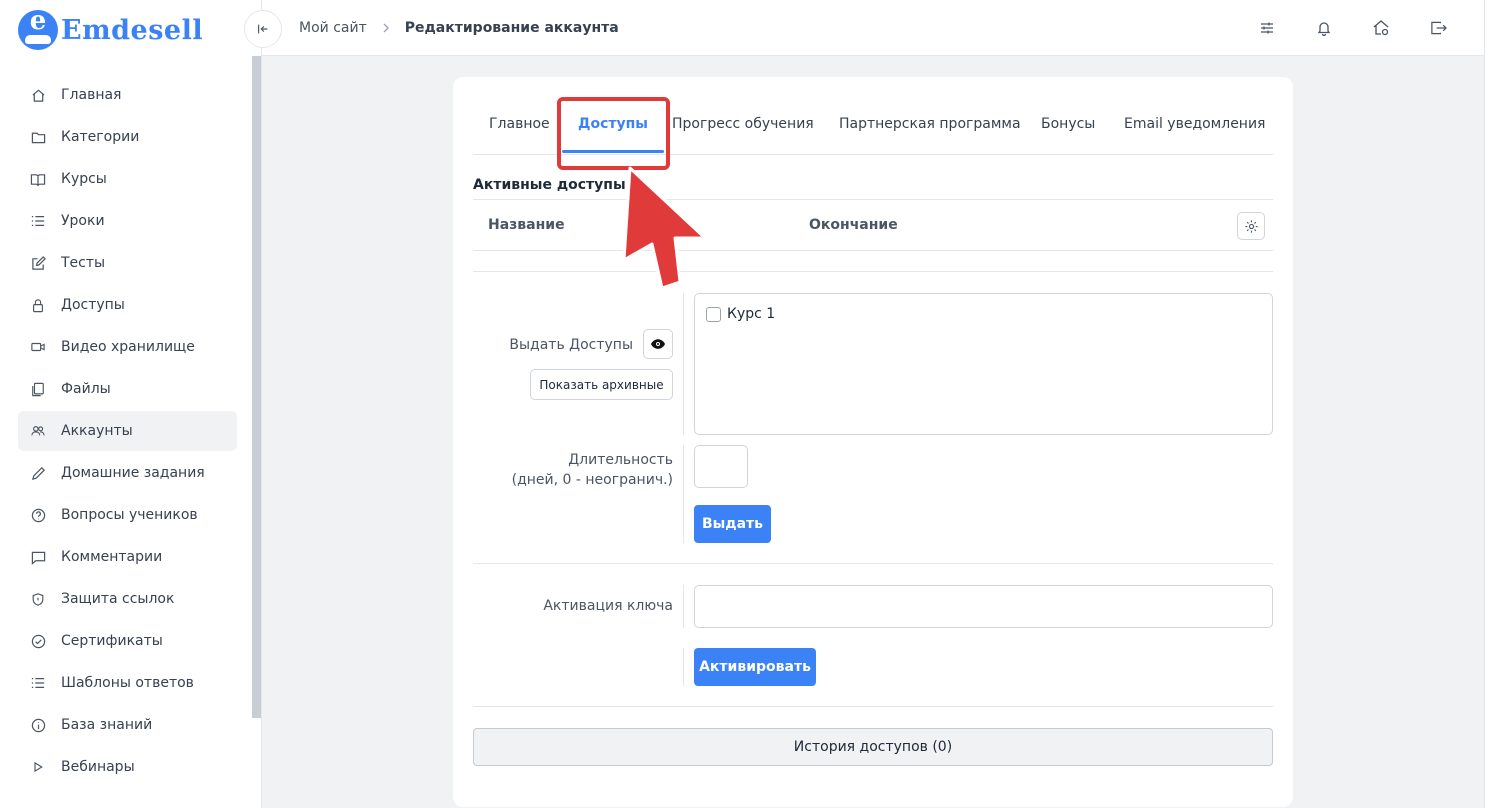 This screenshot has width=1488, height=808. Describe the element at coordinates (38, 725) in the screenshot. I see `info-icon` at that location.